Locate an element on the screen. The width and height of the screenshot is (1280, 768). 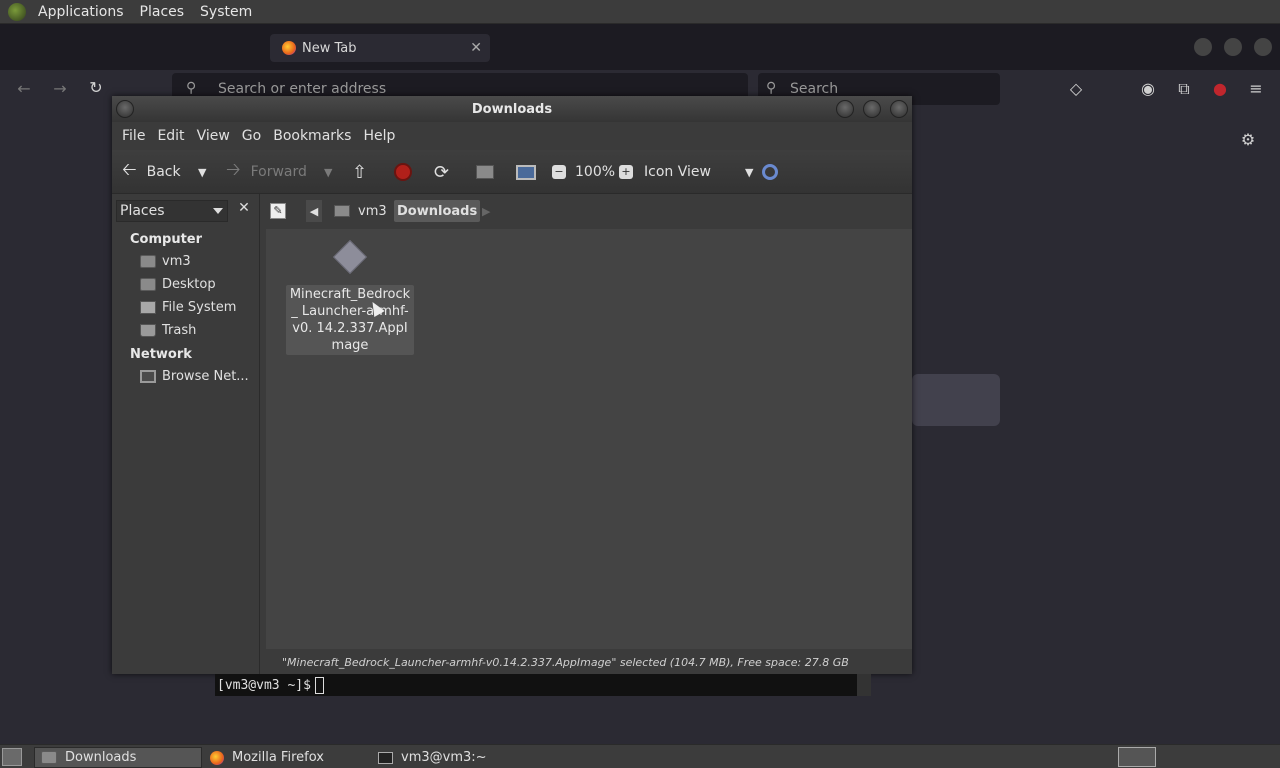
settings-gear-icon: ⚙ is located at coordinates (1248, 139).